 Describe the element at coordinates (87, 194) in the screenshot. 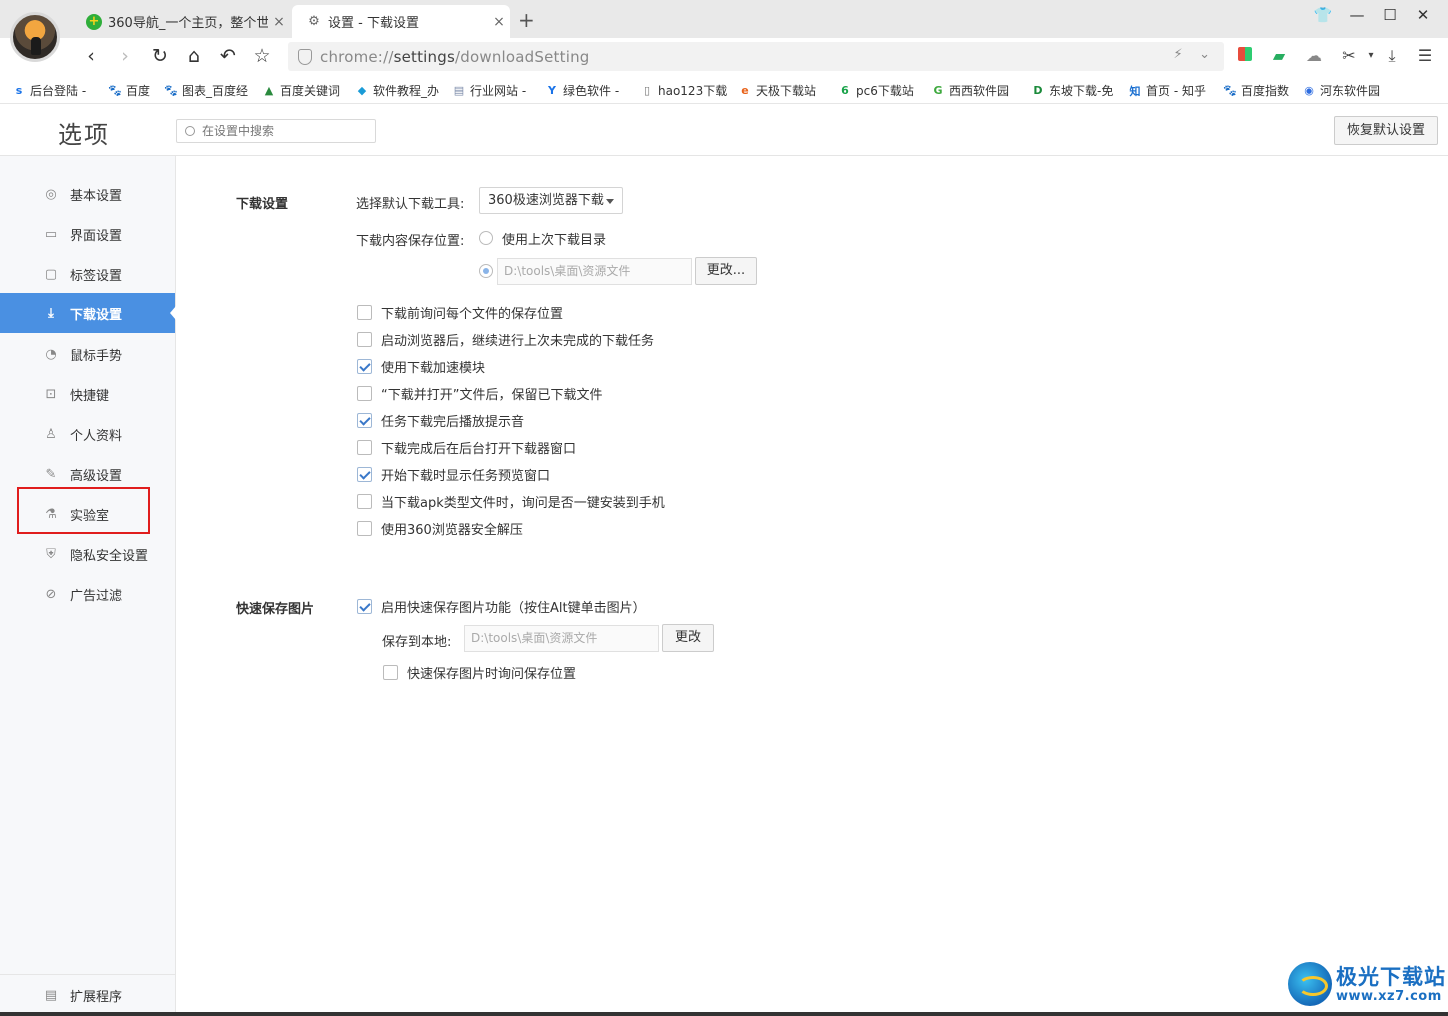

I see `sidebar-item-basic: ◎ 基本设置` at that location.